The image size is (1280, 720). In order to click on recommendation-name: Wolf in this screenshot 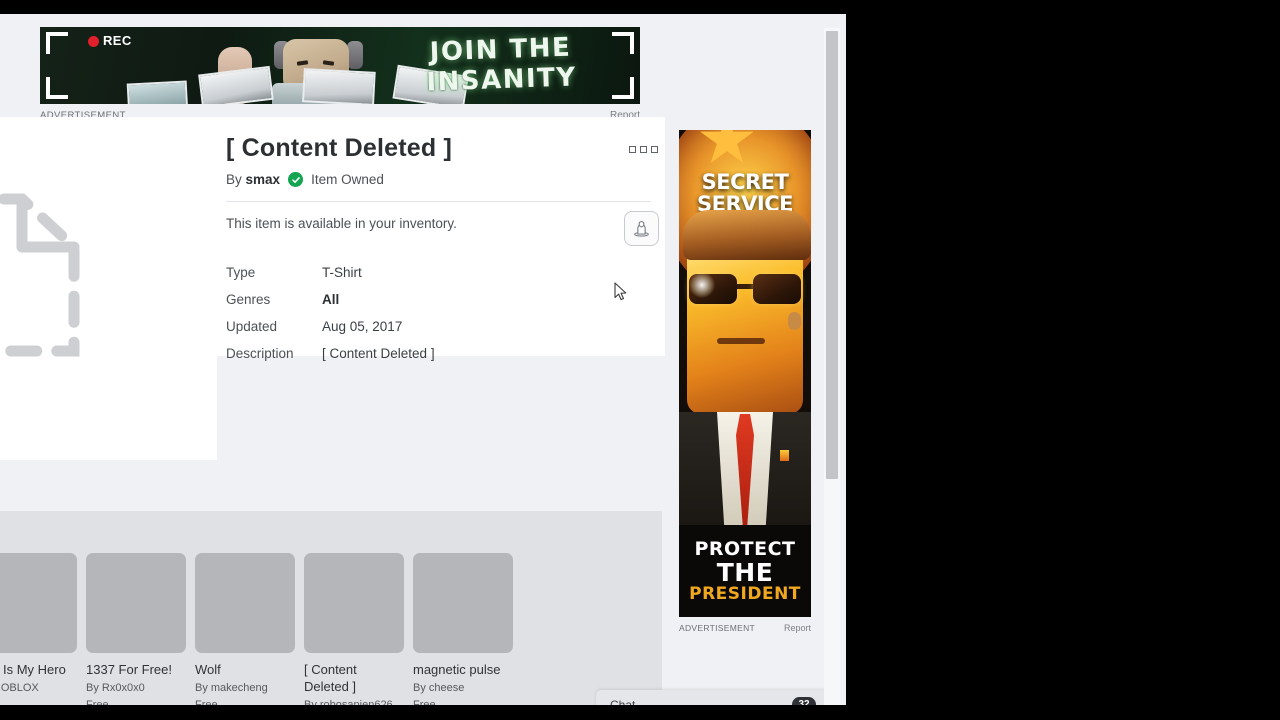, I will do `click(245, 669)`.